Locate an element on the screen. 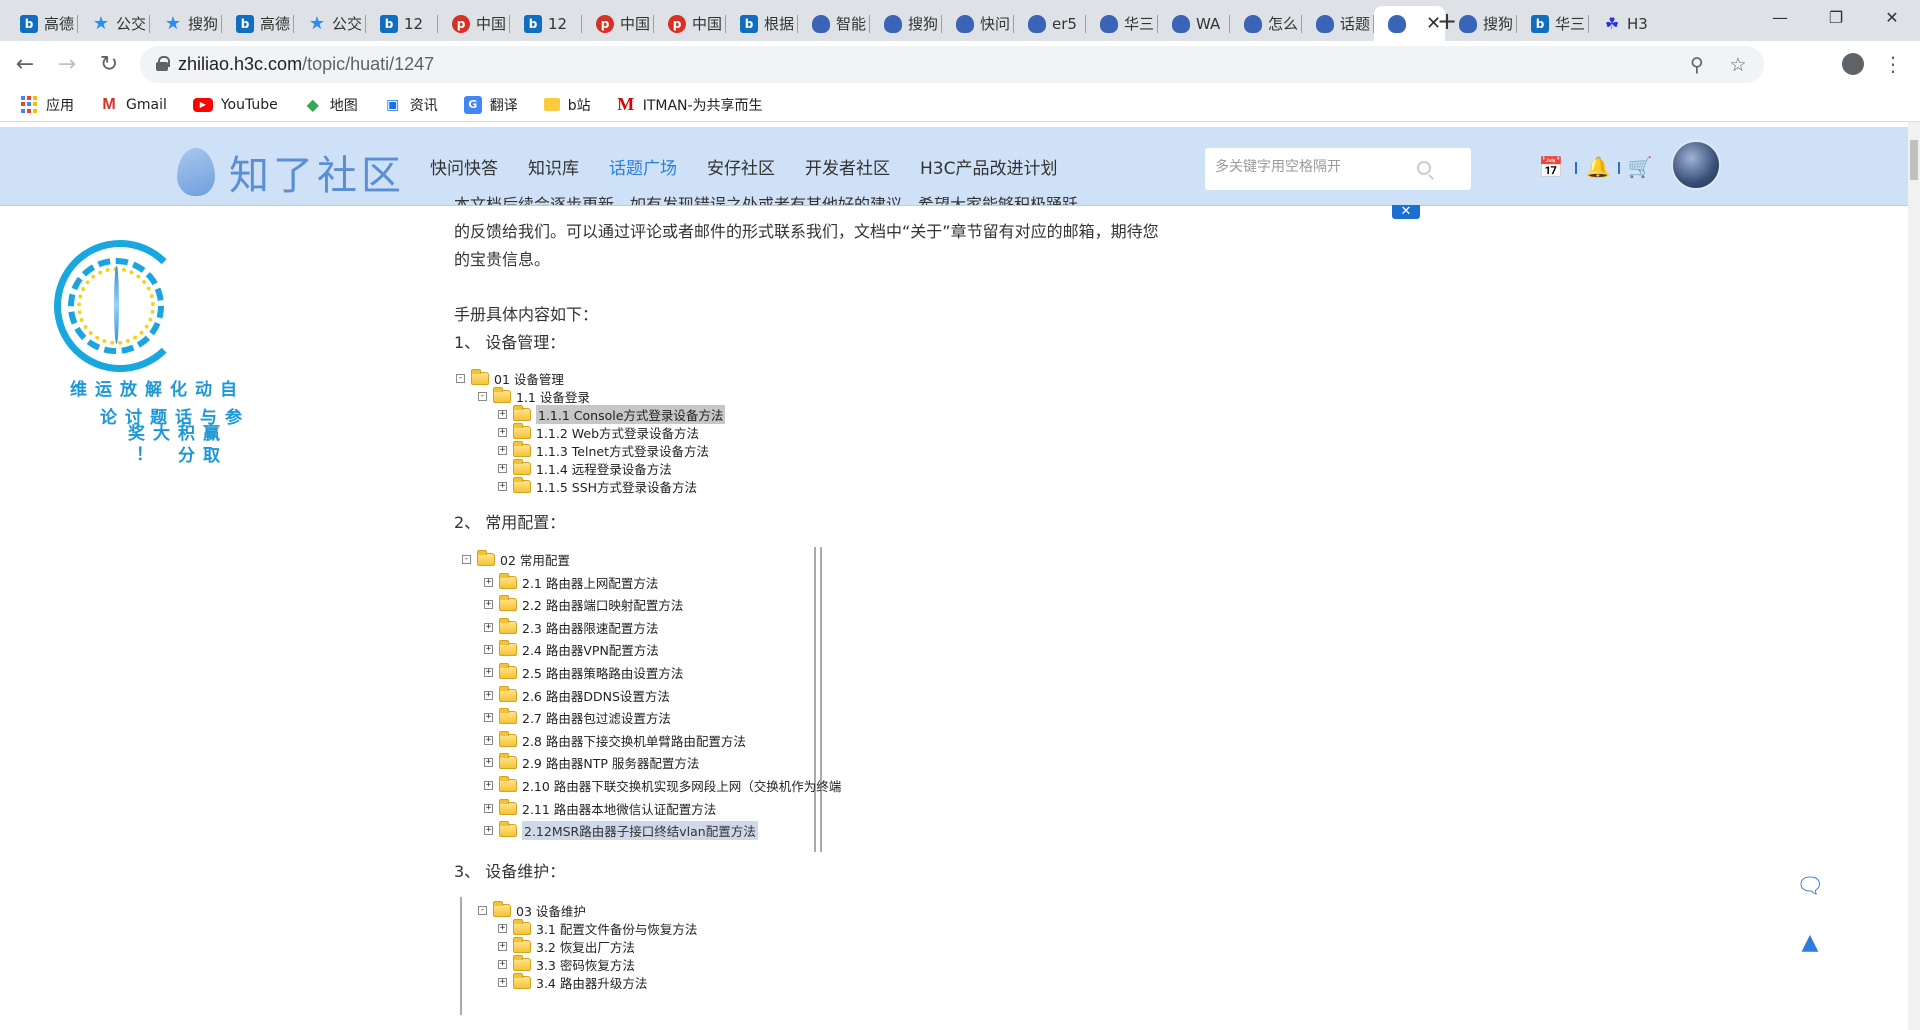 Image resolution: width=1920 pixels, height=1030 pixels. back-button: ← is located at coordinates (25, 64).